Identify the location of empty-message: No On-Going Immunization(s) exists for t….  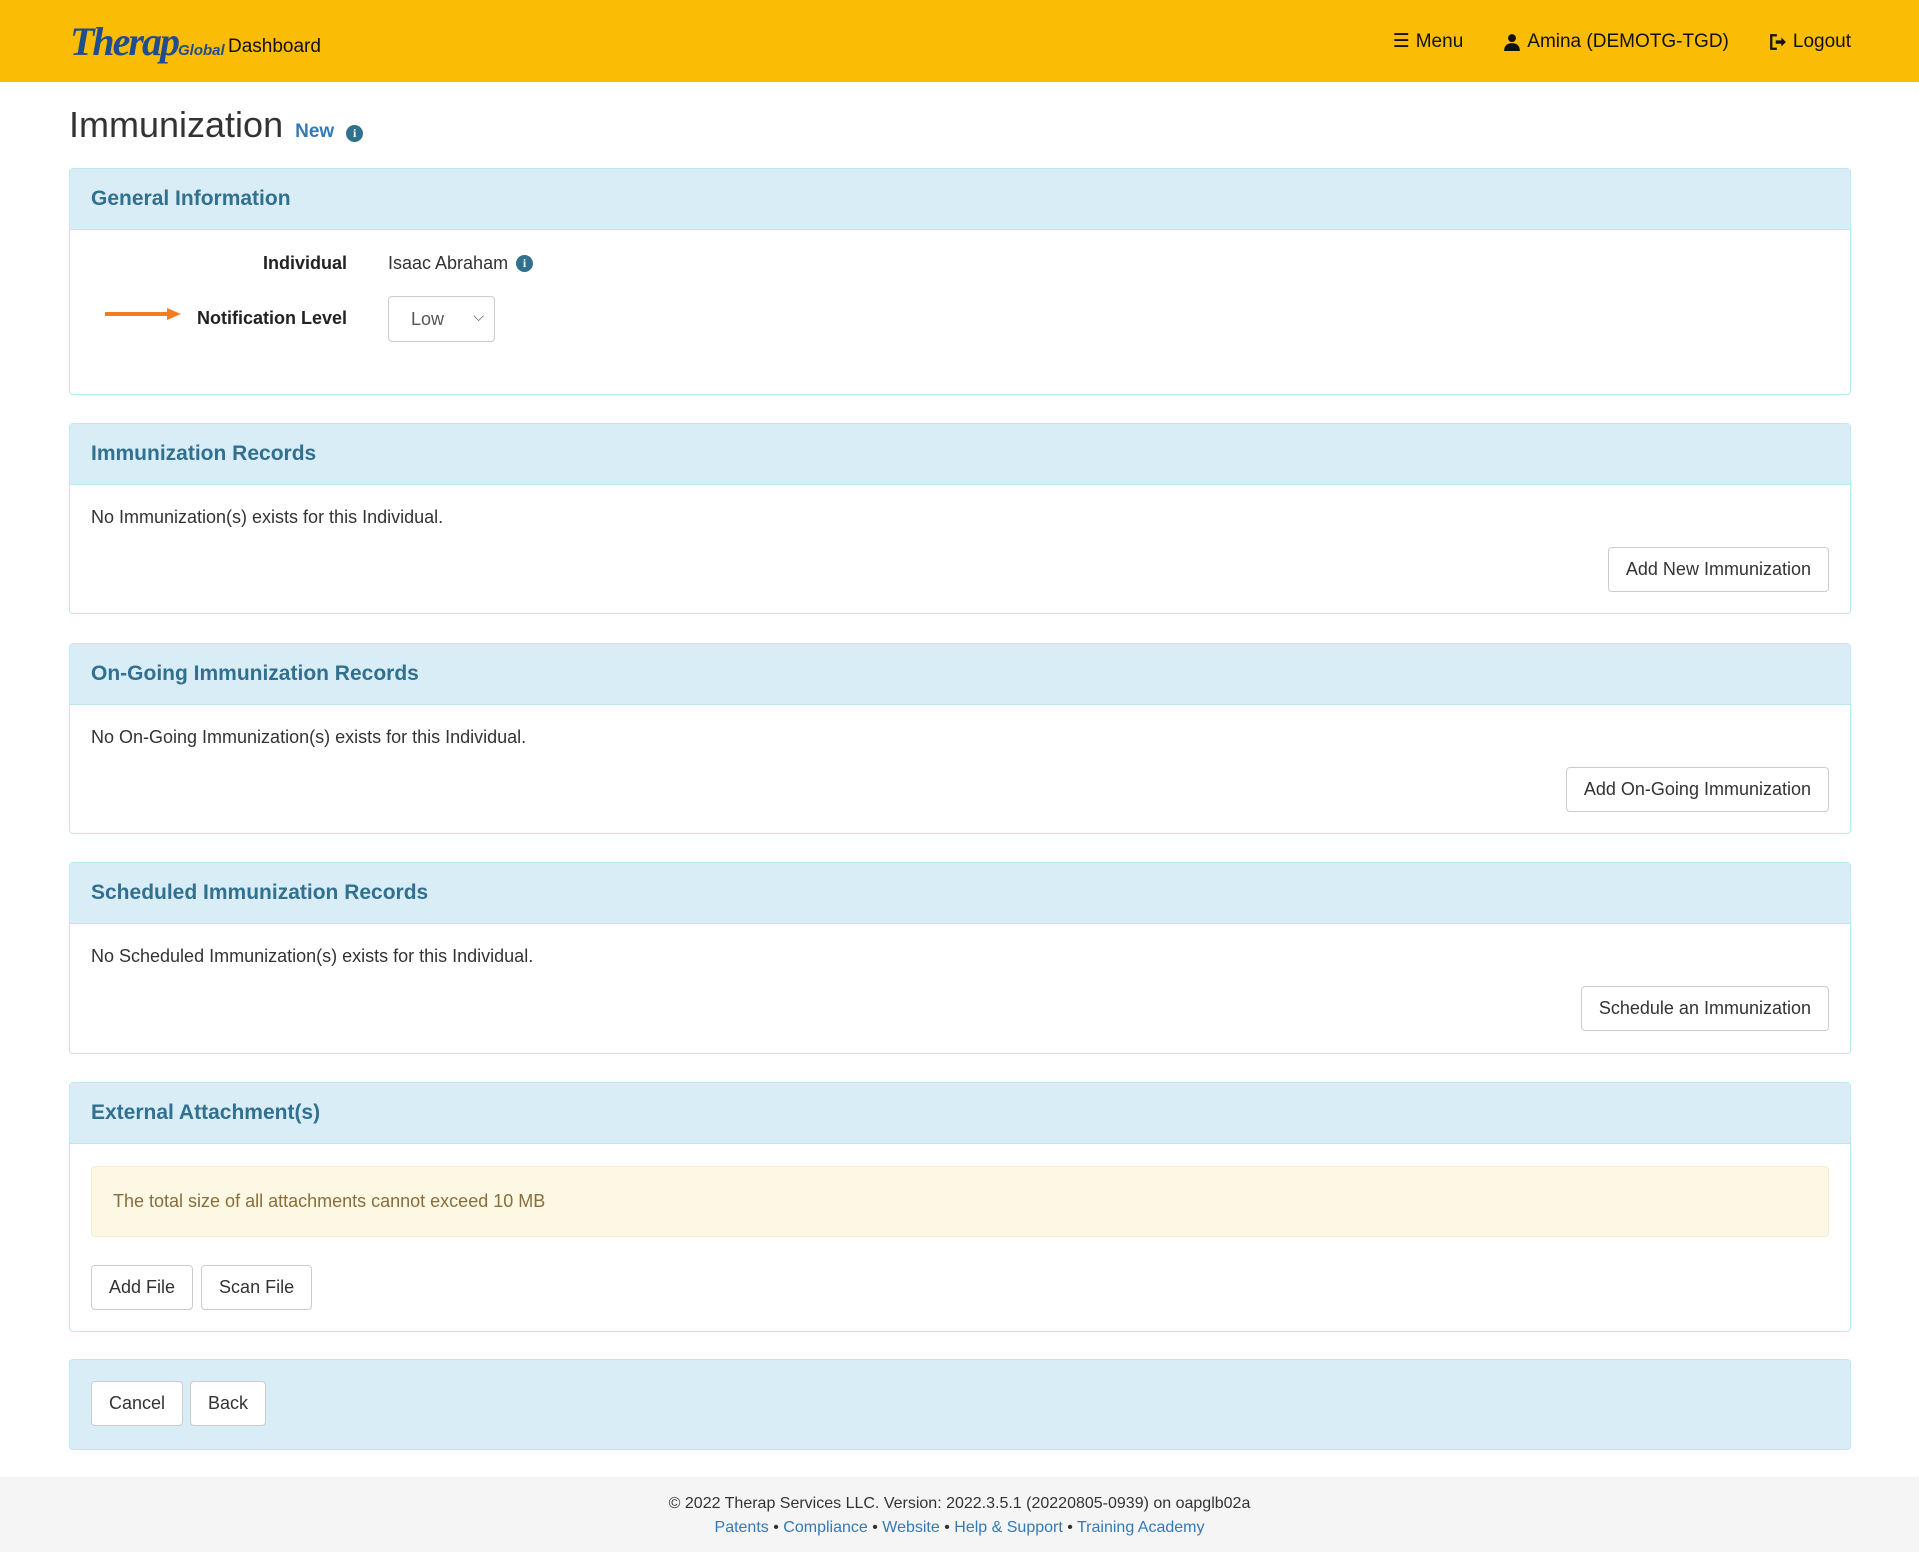
(309, 737).